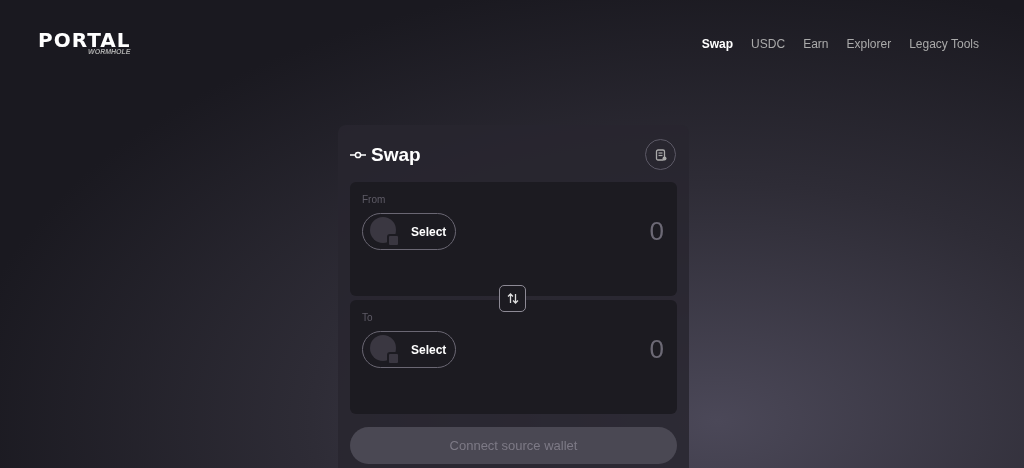 The height and width of the screenshot is (468, 1024). Describe the element at coordinates (768, 44) in the screenshot. I see `nav-link: USDC` at that location.